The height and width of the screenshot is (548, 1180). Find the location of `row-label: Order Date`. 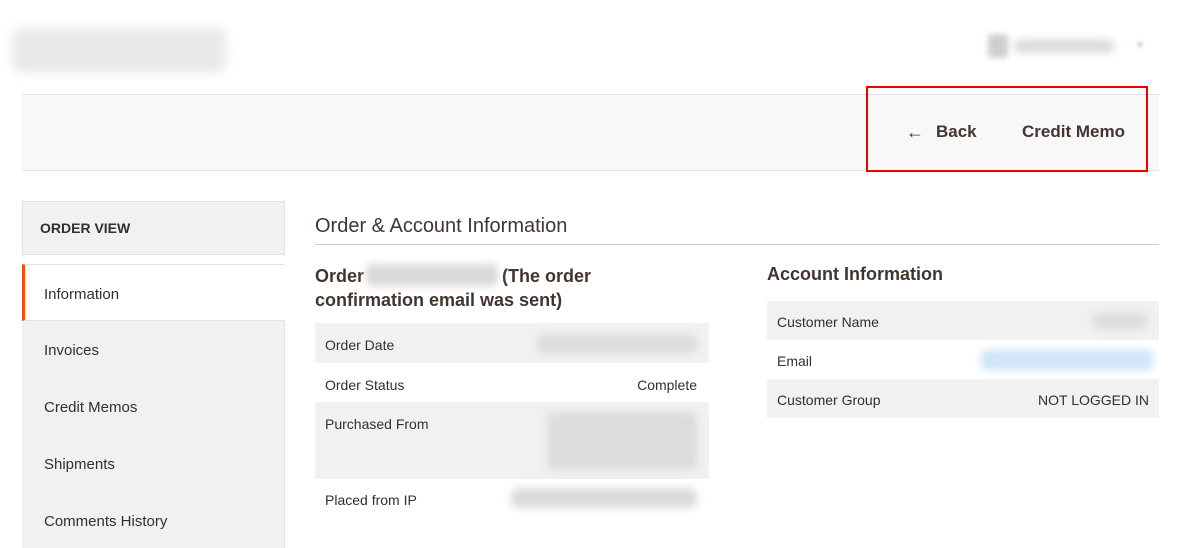

row-label: Order Date is located at coordinates (360, 345).